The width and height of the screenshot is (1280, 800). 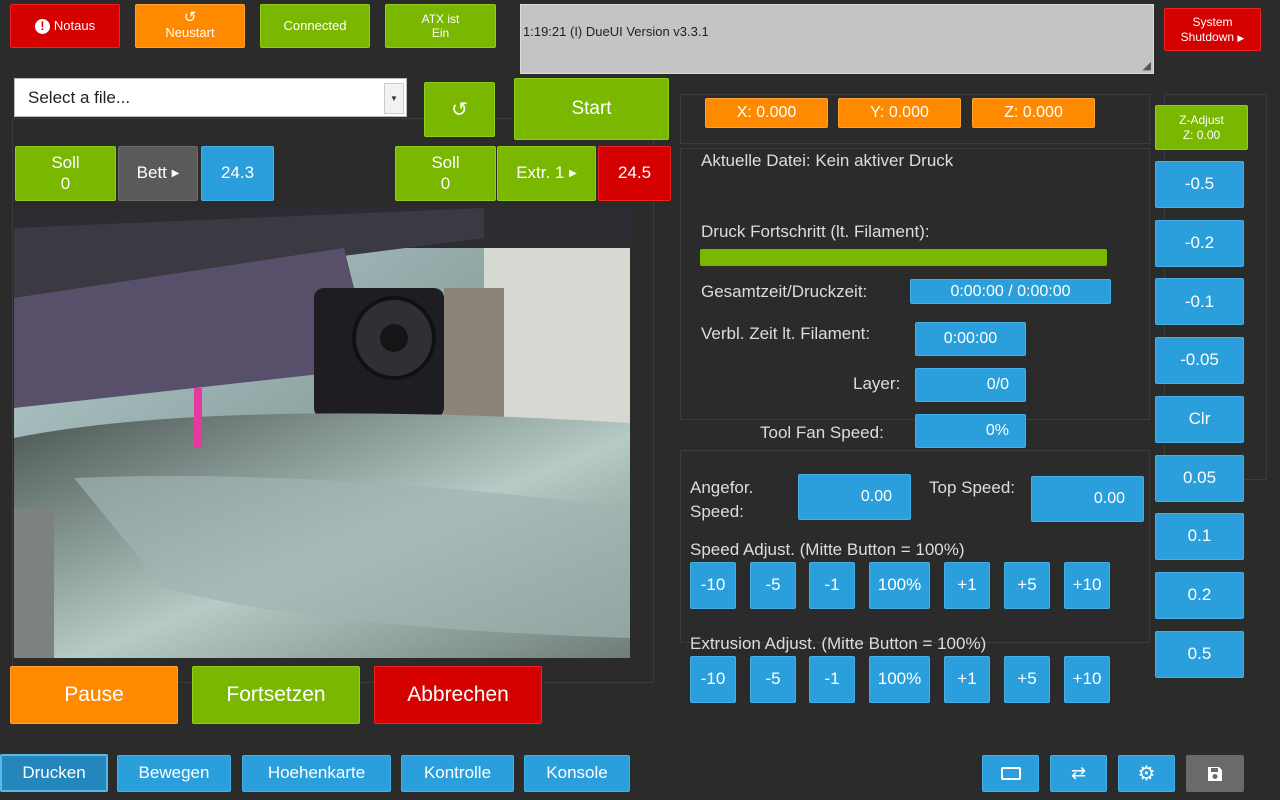 I want to click on z-adjust-button-label: 0.1, so click(x=1199, y=536).